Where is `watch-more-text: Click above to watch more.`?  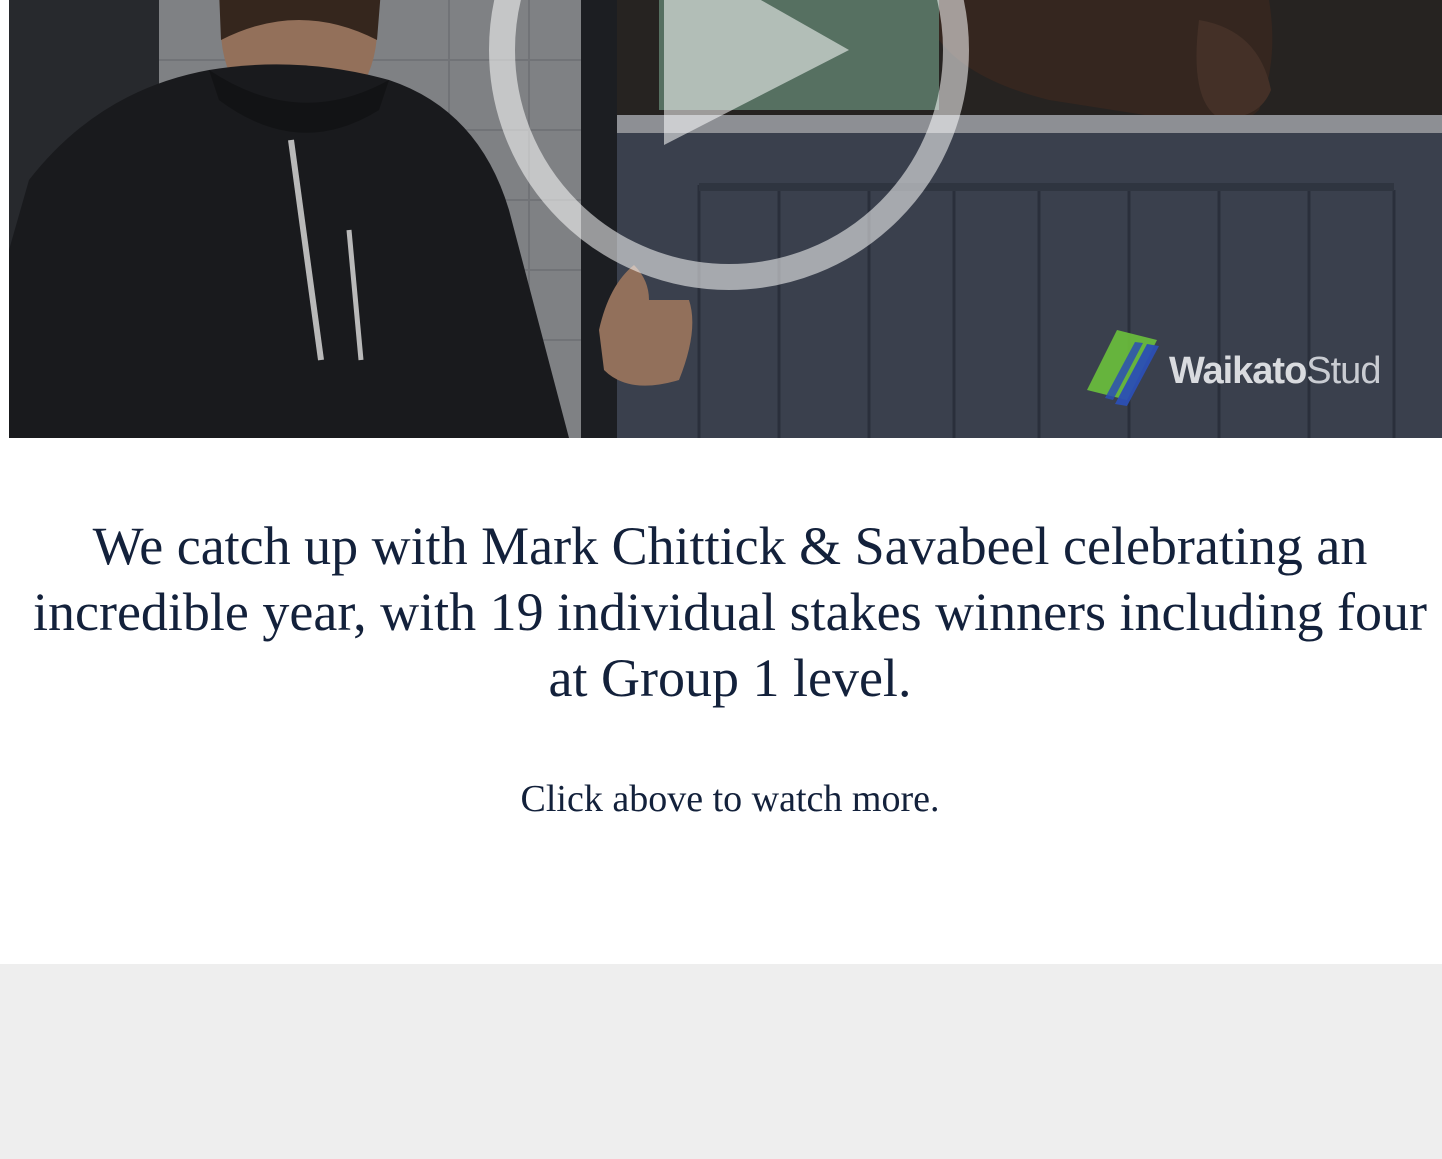 watch-more-text: Click above to watch more. is located at coordinates (730, 799).